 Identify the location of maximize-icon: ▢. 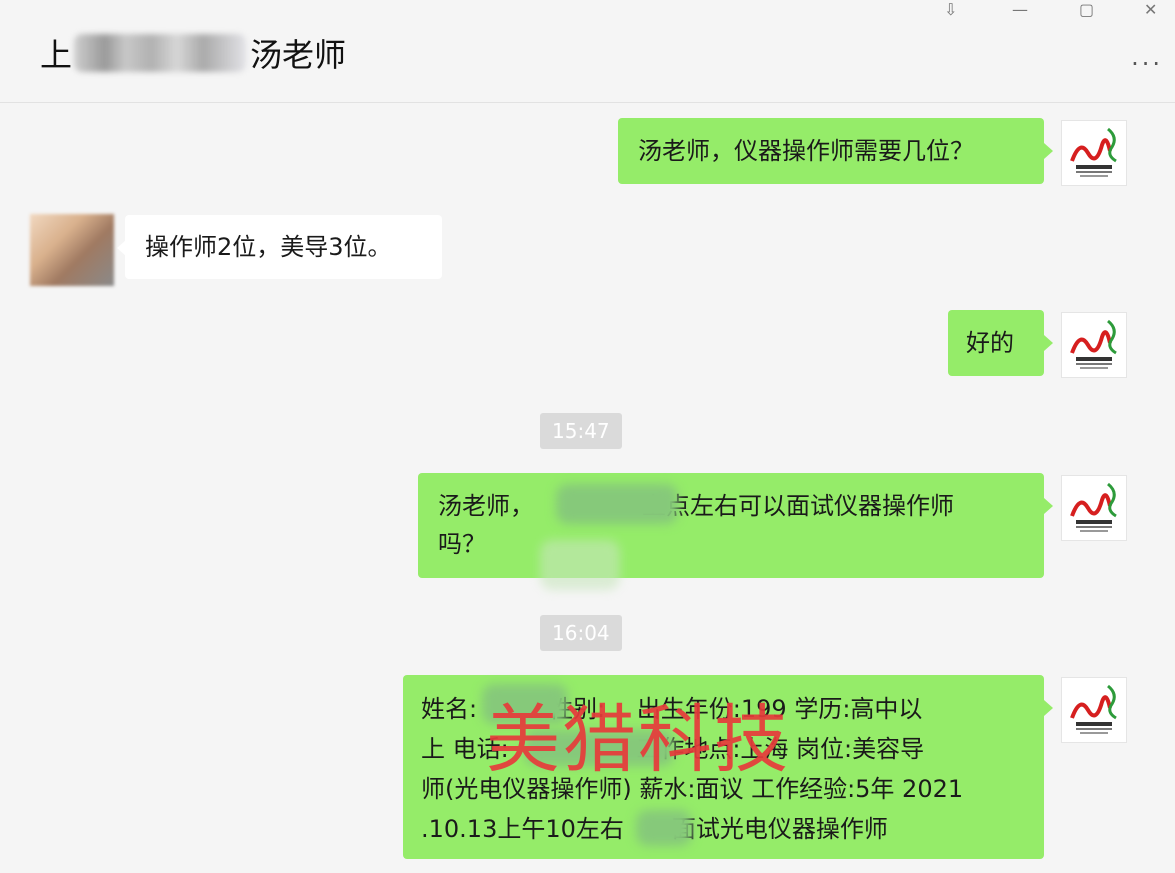
(1086, 9).